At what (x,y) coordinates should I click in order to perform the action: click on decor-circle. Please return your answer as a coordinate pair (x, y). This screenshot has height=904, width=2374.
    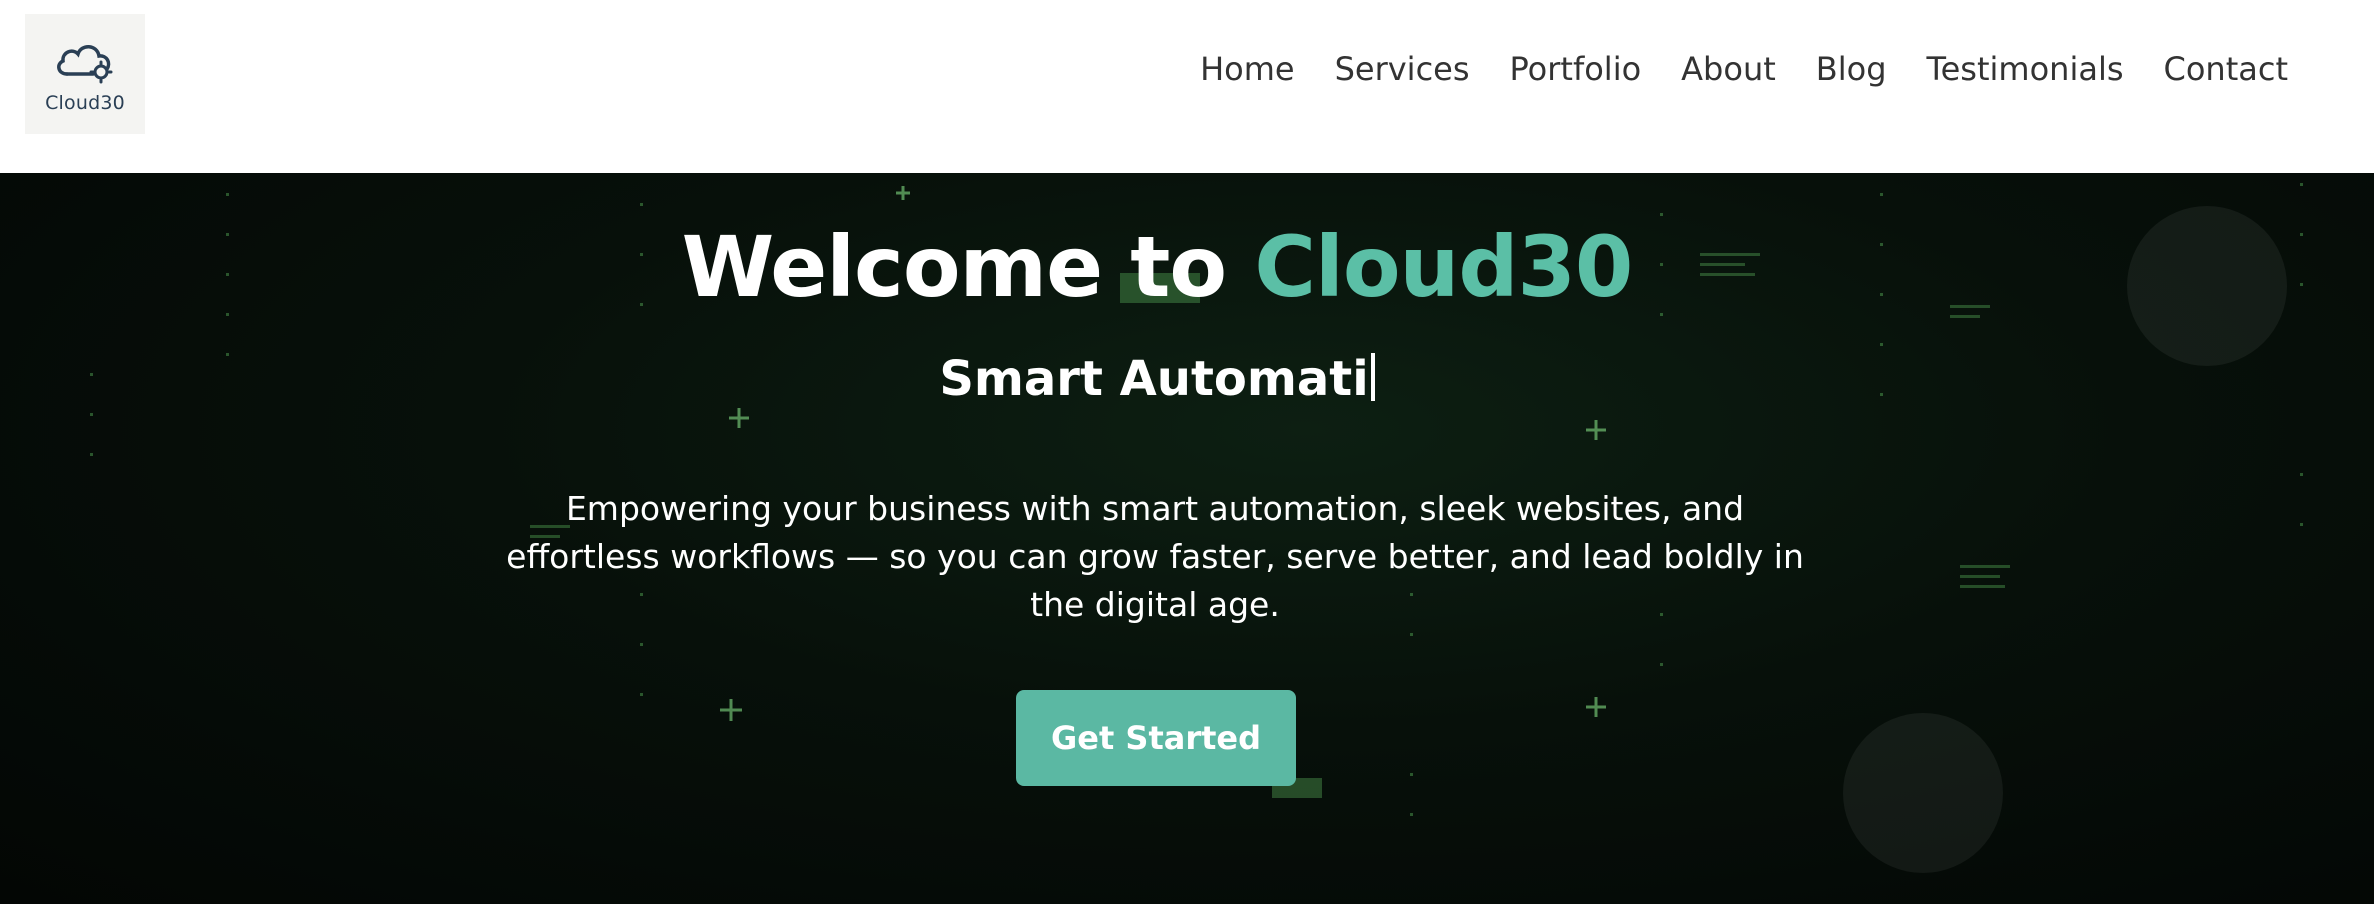
    Looking at the image, I should click on (1923, 793).